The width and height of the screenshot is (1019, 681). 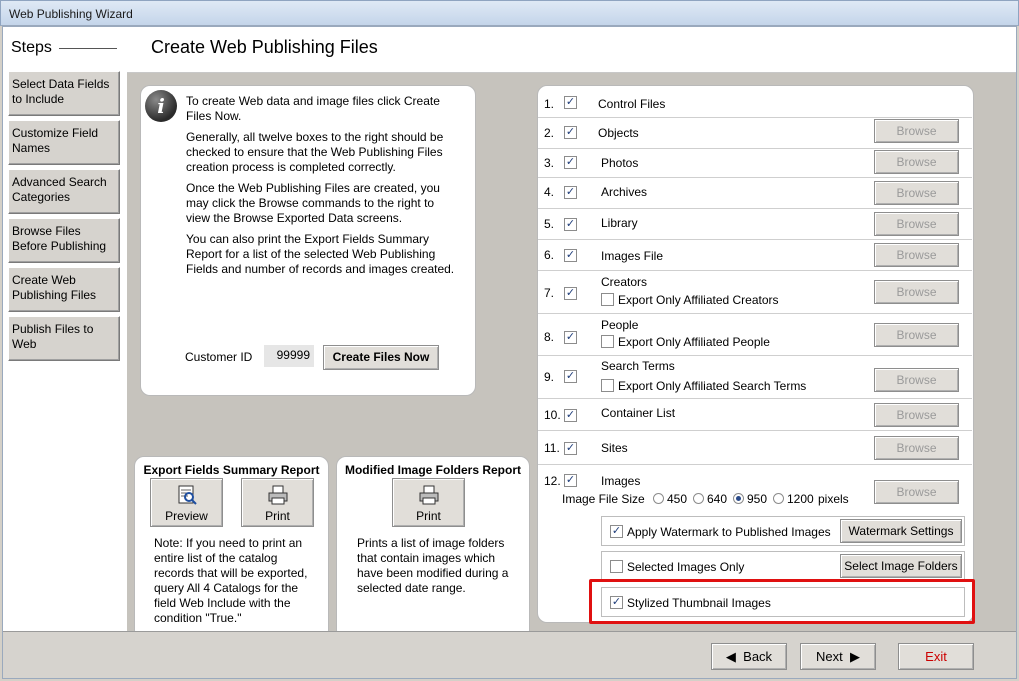 I want to click on file-checkbox-images-file: ✓, so click(x=570, y=255).